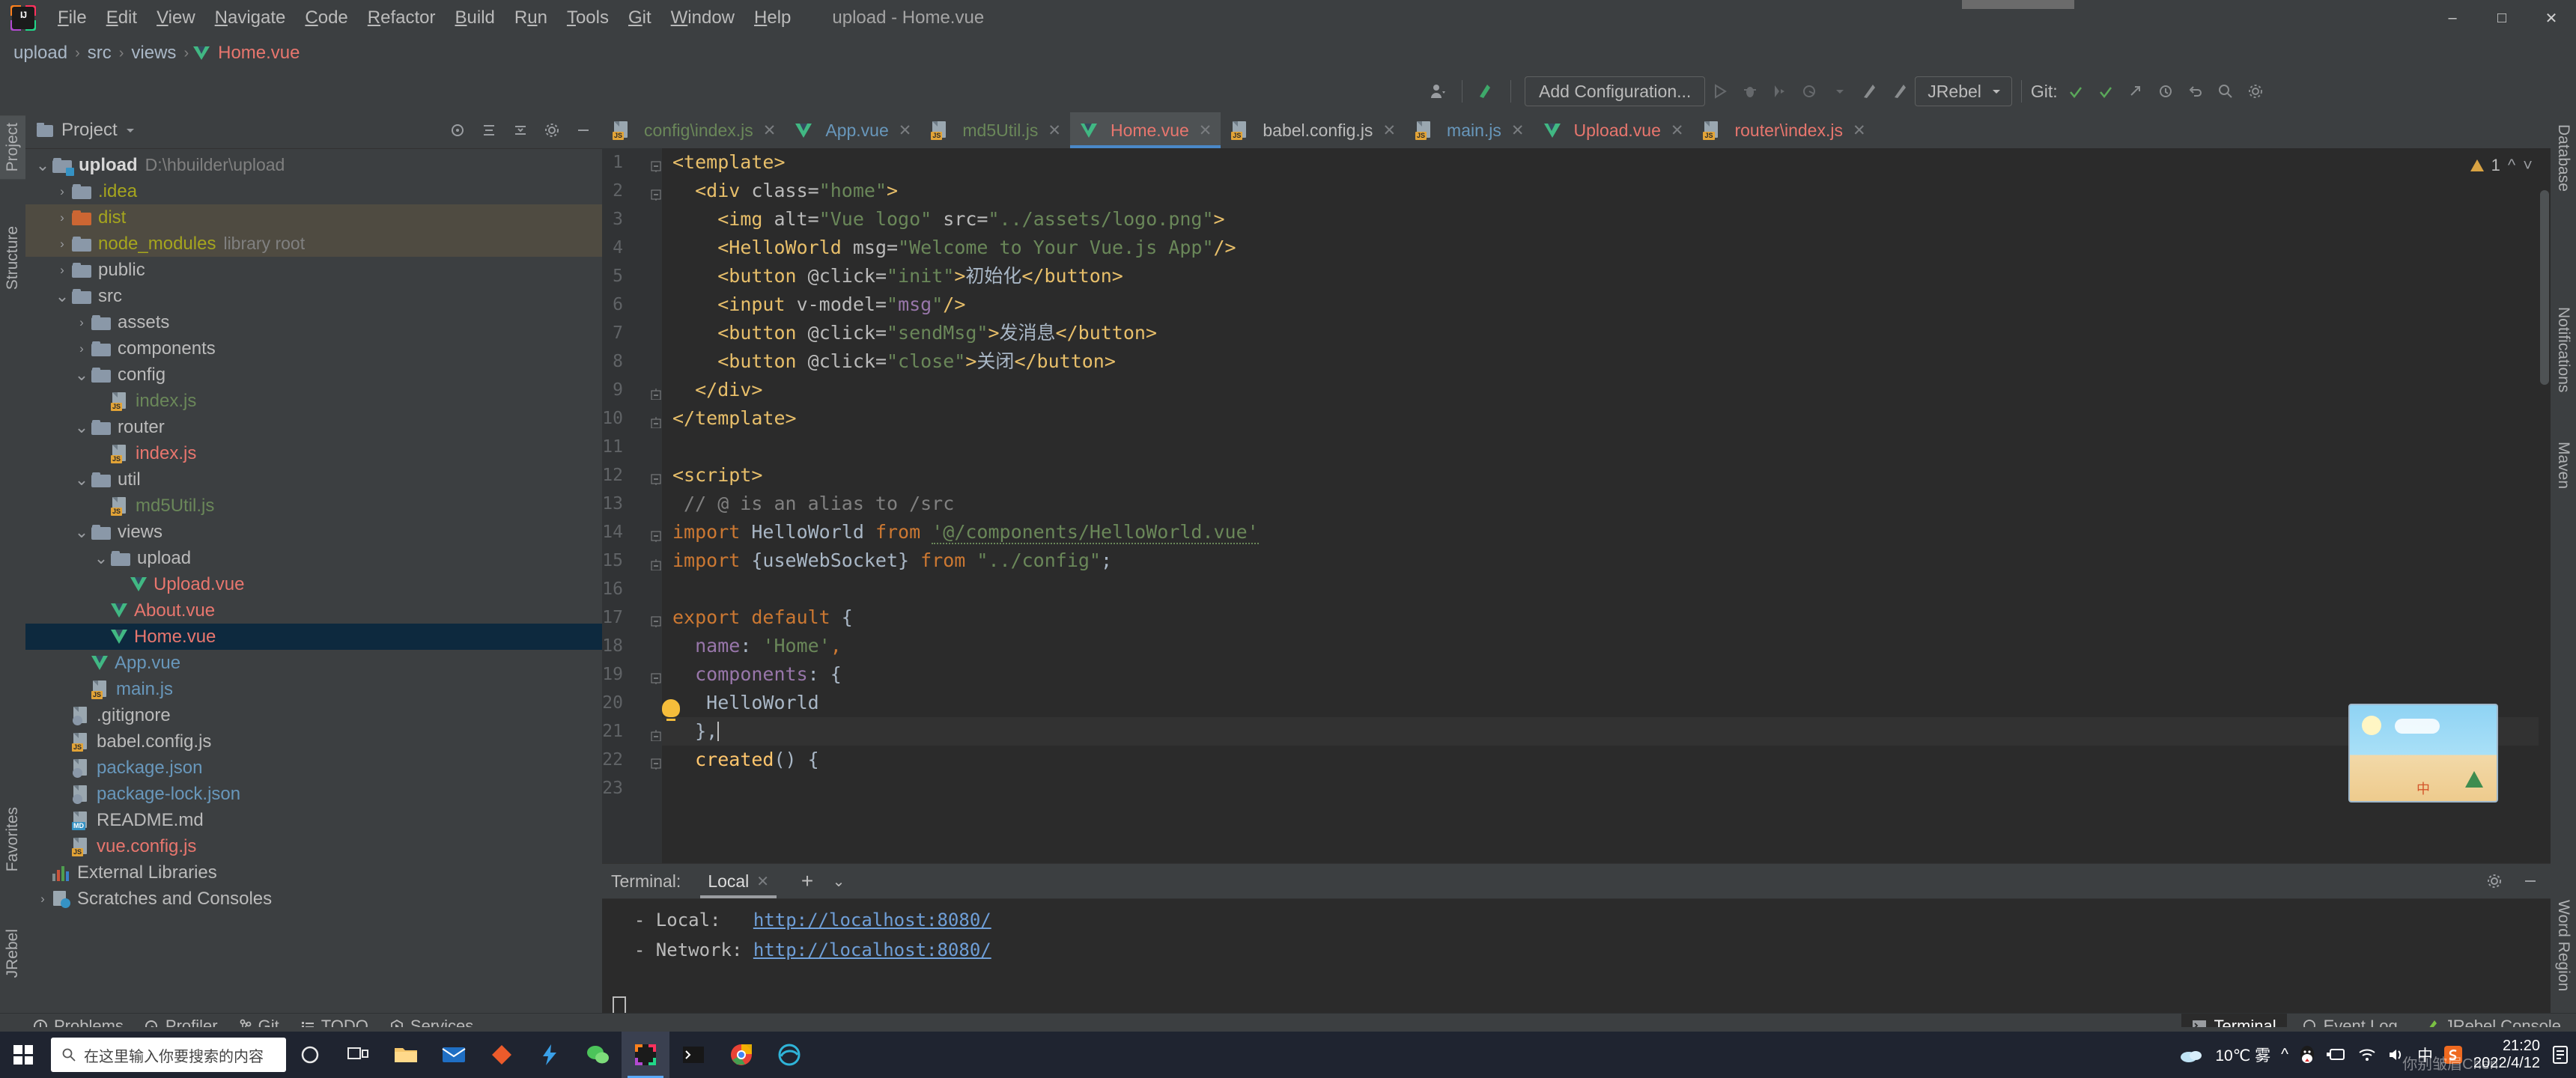 The height and width of the screenshot is (1078, 2576). What do you see at coordinates (2502, 18) in the screenshot?
I see `maximize-button: □` at bounding box center [2502, 18].